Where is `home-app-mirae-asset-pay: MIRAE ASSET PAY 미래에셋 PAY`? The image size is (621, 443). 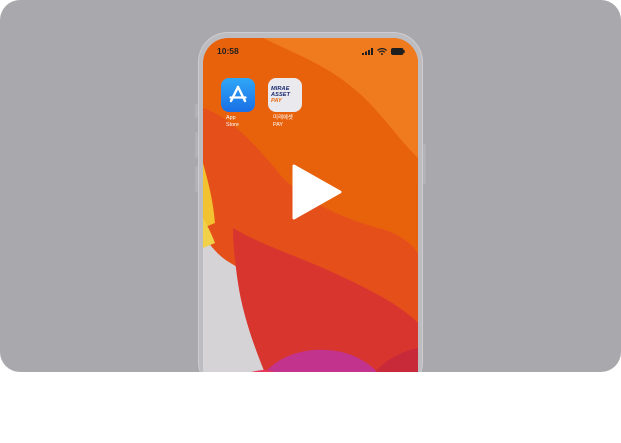
home-app-mirae-asset-pay: MIRAE ASSET PAY 미래에셋 PAY is located at coordinates (287, 103).